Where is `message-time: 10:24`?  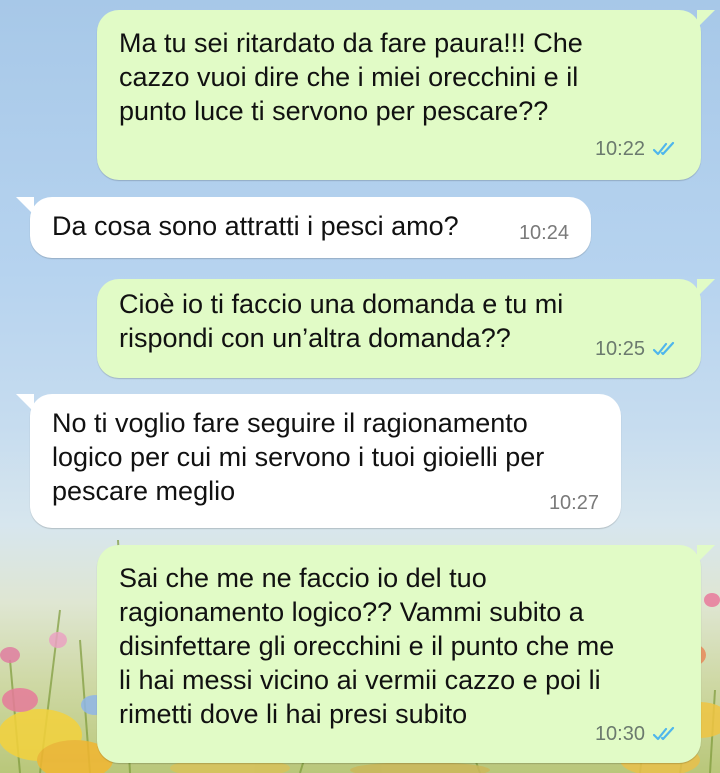
message-time: 10:24 is located at coordinates (543, 233).